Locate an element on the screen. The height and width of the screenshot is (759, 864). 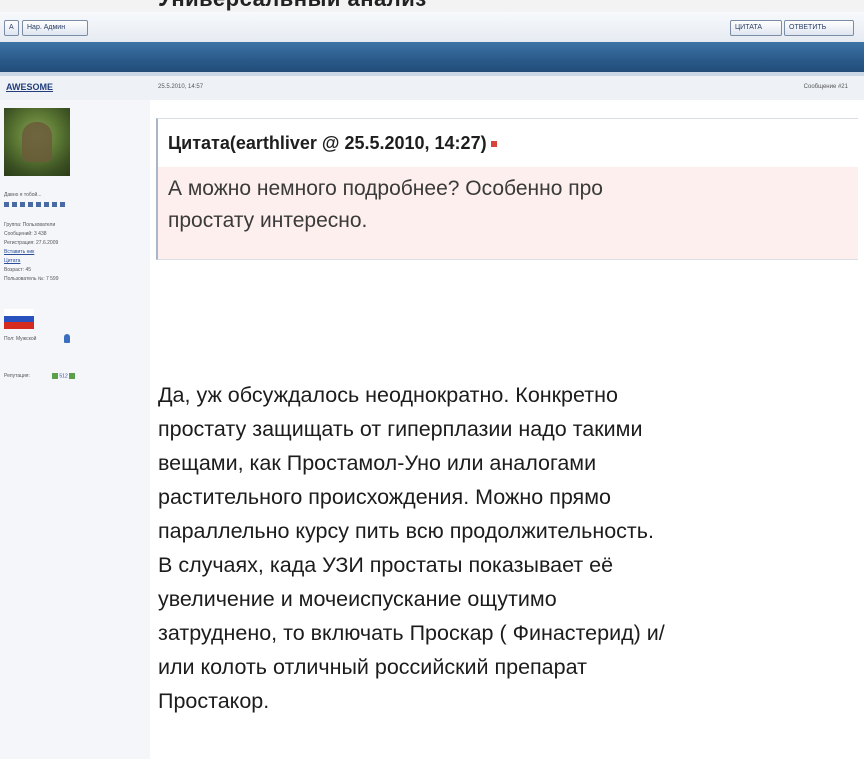
rep-minus-icon is located at coordinates (55, 376).